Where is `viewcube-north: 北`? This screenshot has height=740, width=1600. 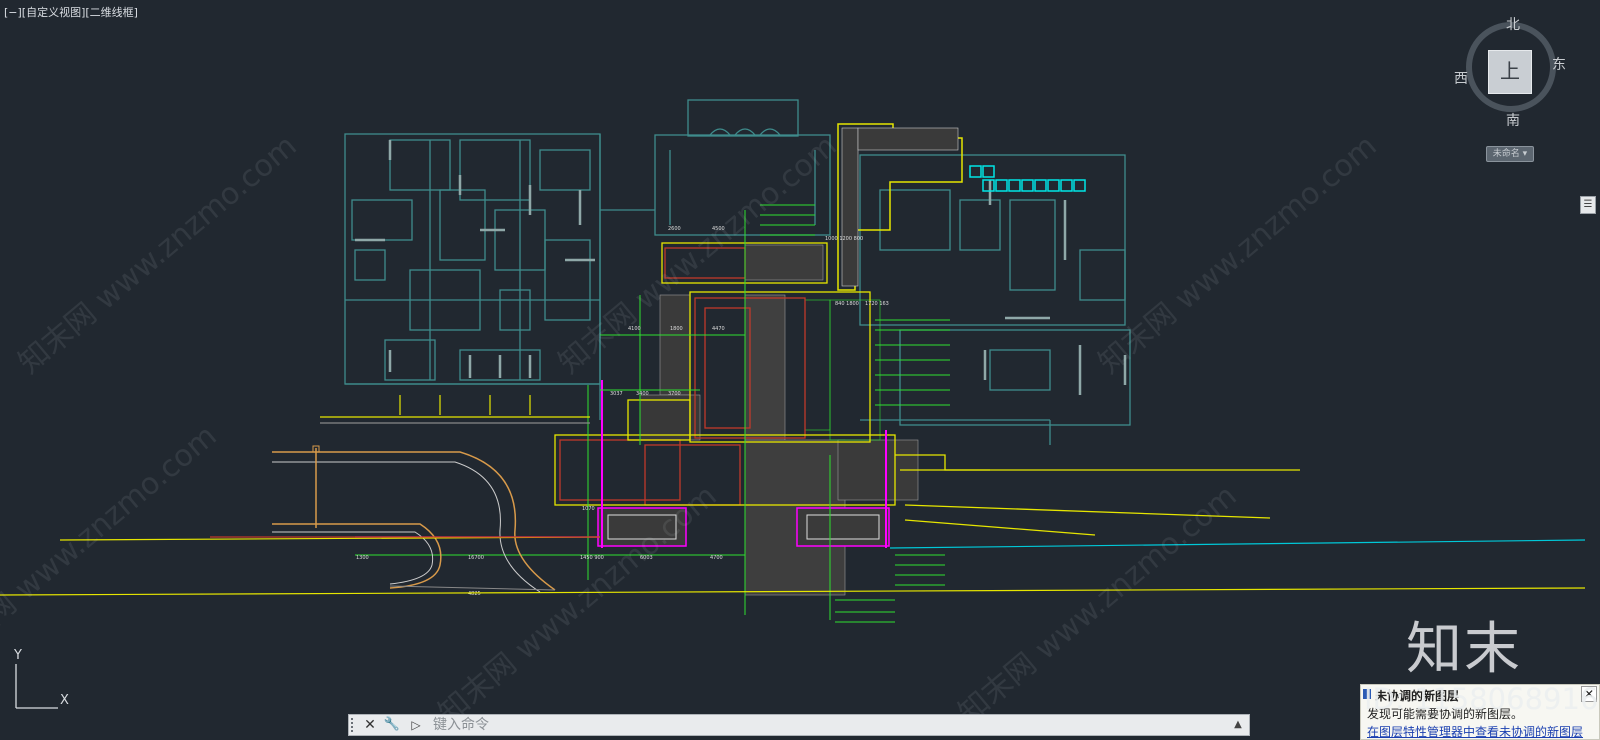 viewcube-north: 北 is located at coordinates (1513, 24).